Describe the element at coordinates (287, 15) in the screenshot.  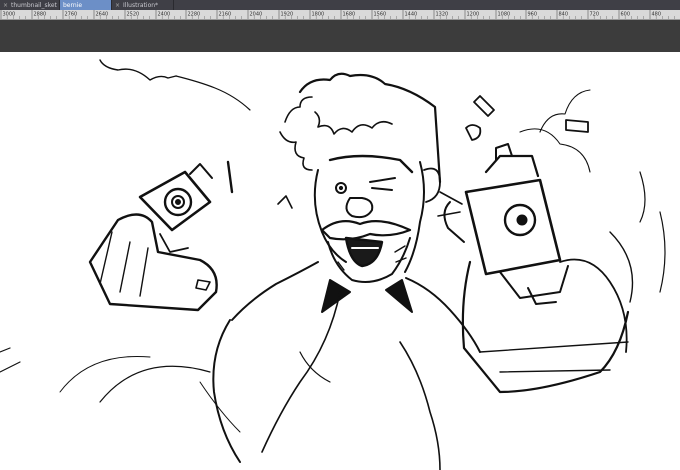
I see `ruler-tick-label: 1920` at that location.